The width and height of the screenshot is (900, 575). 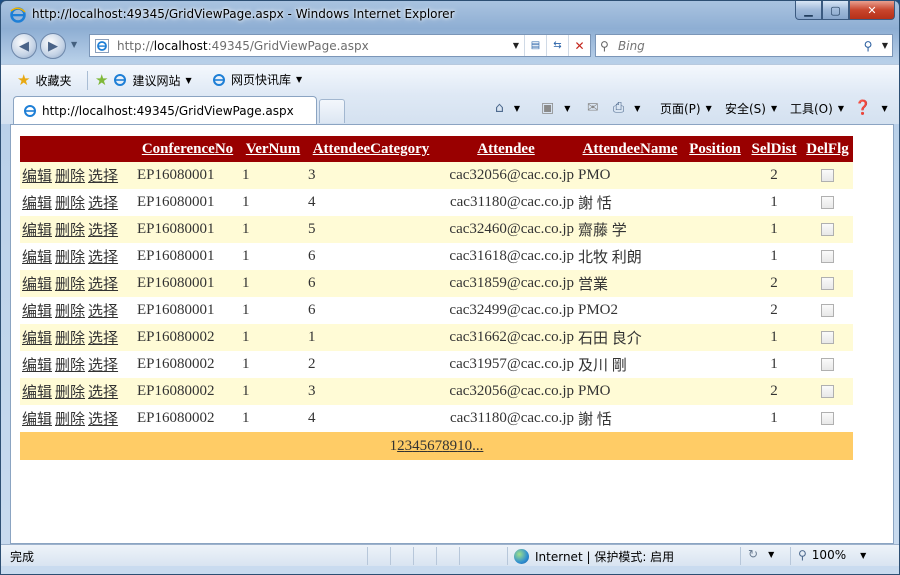 What do you see at coordinates (761, 554) in the screenshot?
I see `accelerator-button: ↻ ▼` at bounding box center [761, 554].